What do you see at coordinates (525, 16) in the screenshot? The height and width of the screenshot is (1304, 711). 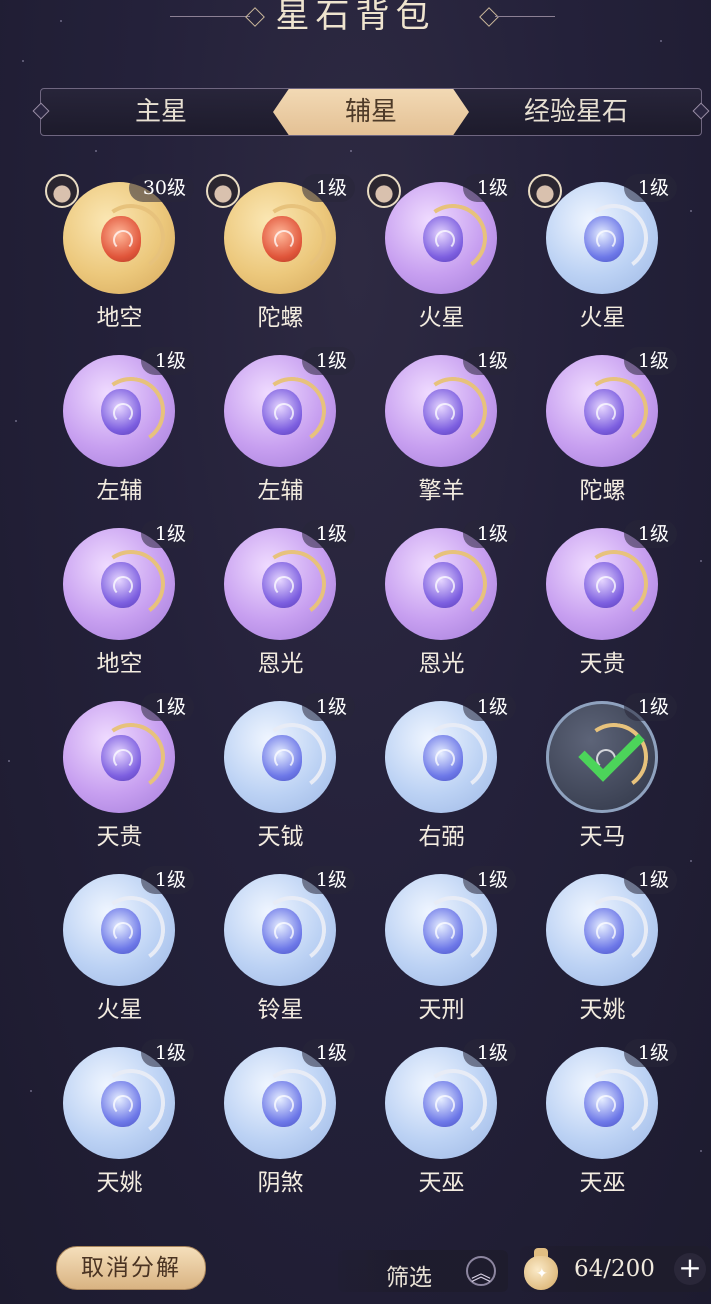 I see `title-divider-right` at bounding box center [525, 16].